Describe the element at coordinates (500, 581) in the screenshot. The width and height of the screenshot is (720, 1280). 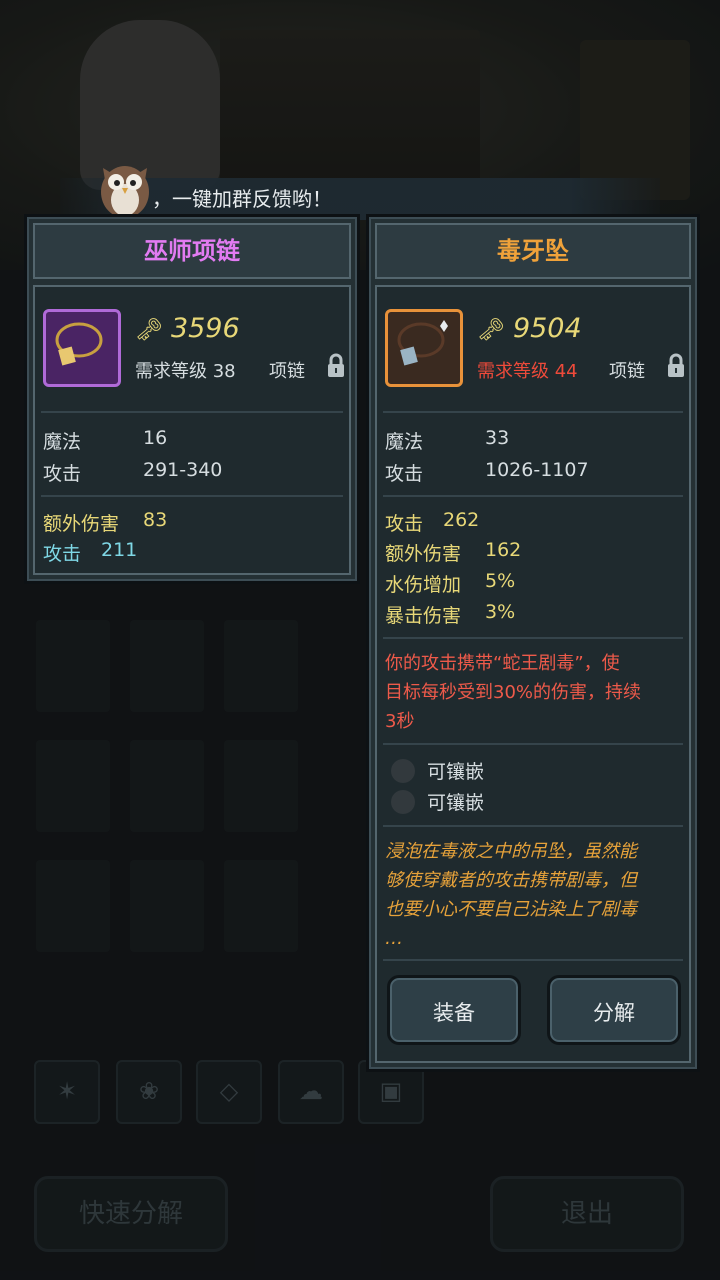
I see `bonus-stat-value: 5%` at that location.